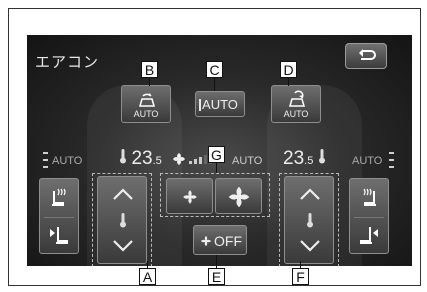 This screenshot has height=292, width=427. I want to click on auto-button-label: AUTO, so click(220, 104).